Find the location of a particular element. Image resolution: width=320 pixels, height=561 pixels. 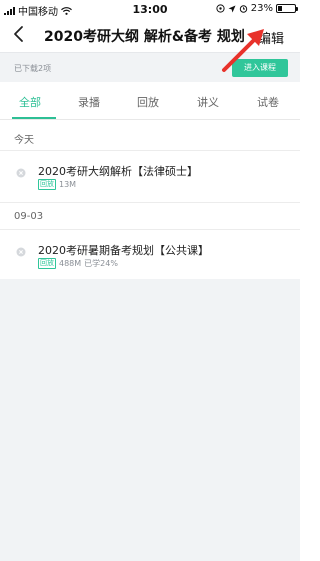

item-size: 13M is located at coordinates (68, 184).